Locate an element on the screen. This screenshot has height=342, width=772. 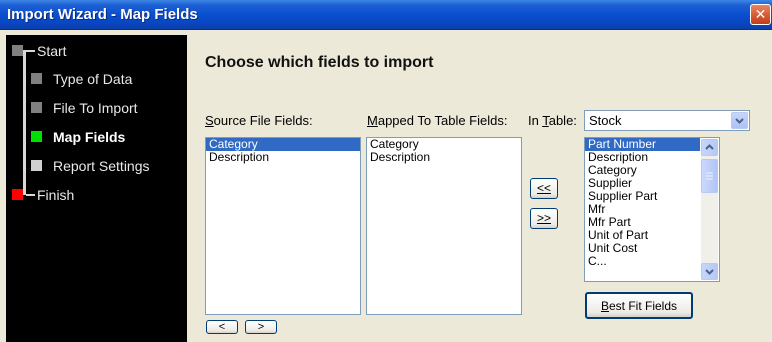
best-fit-fields-button: Best Fit Fields is located at coordinates (639, 305).